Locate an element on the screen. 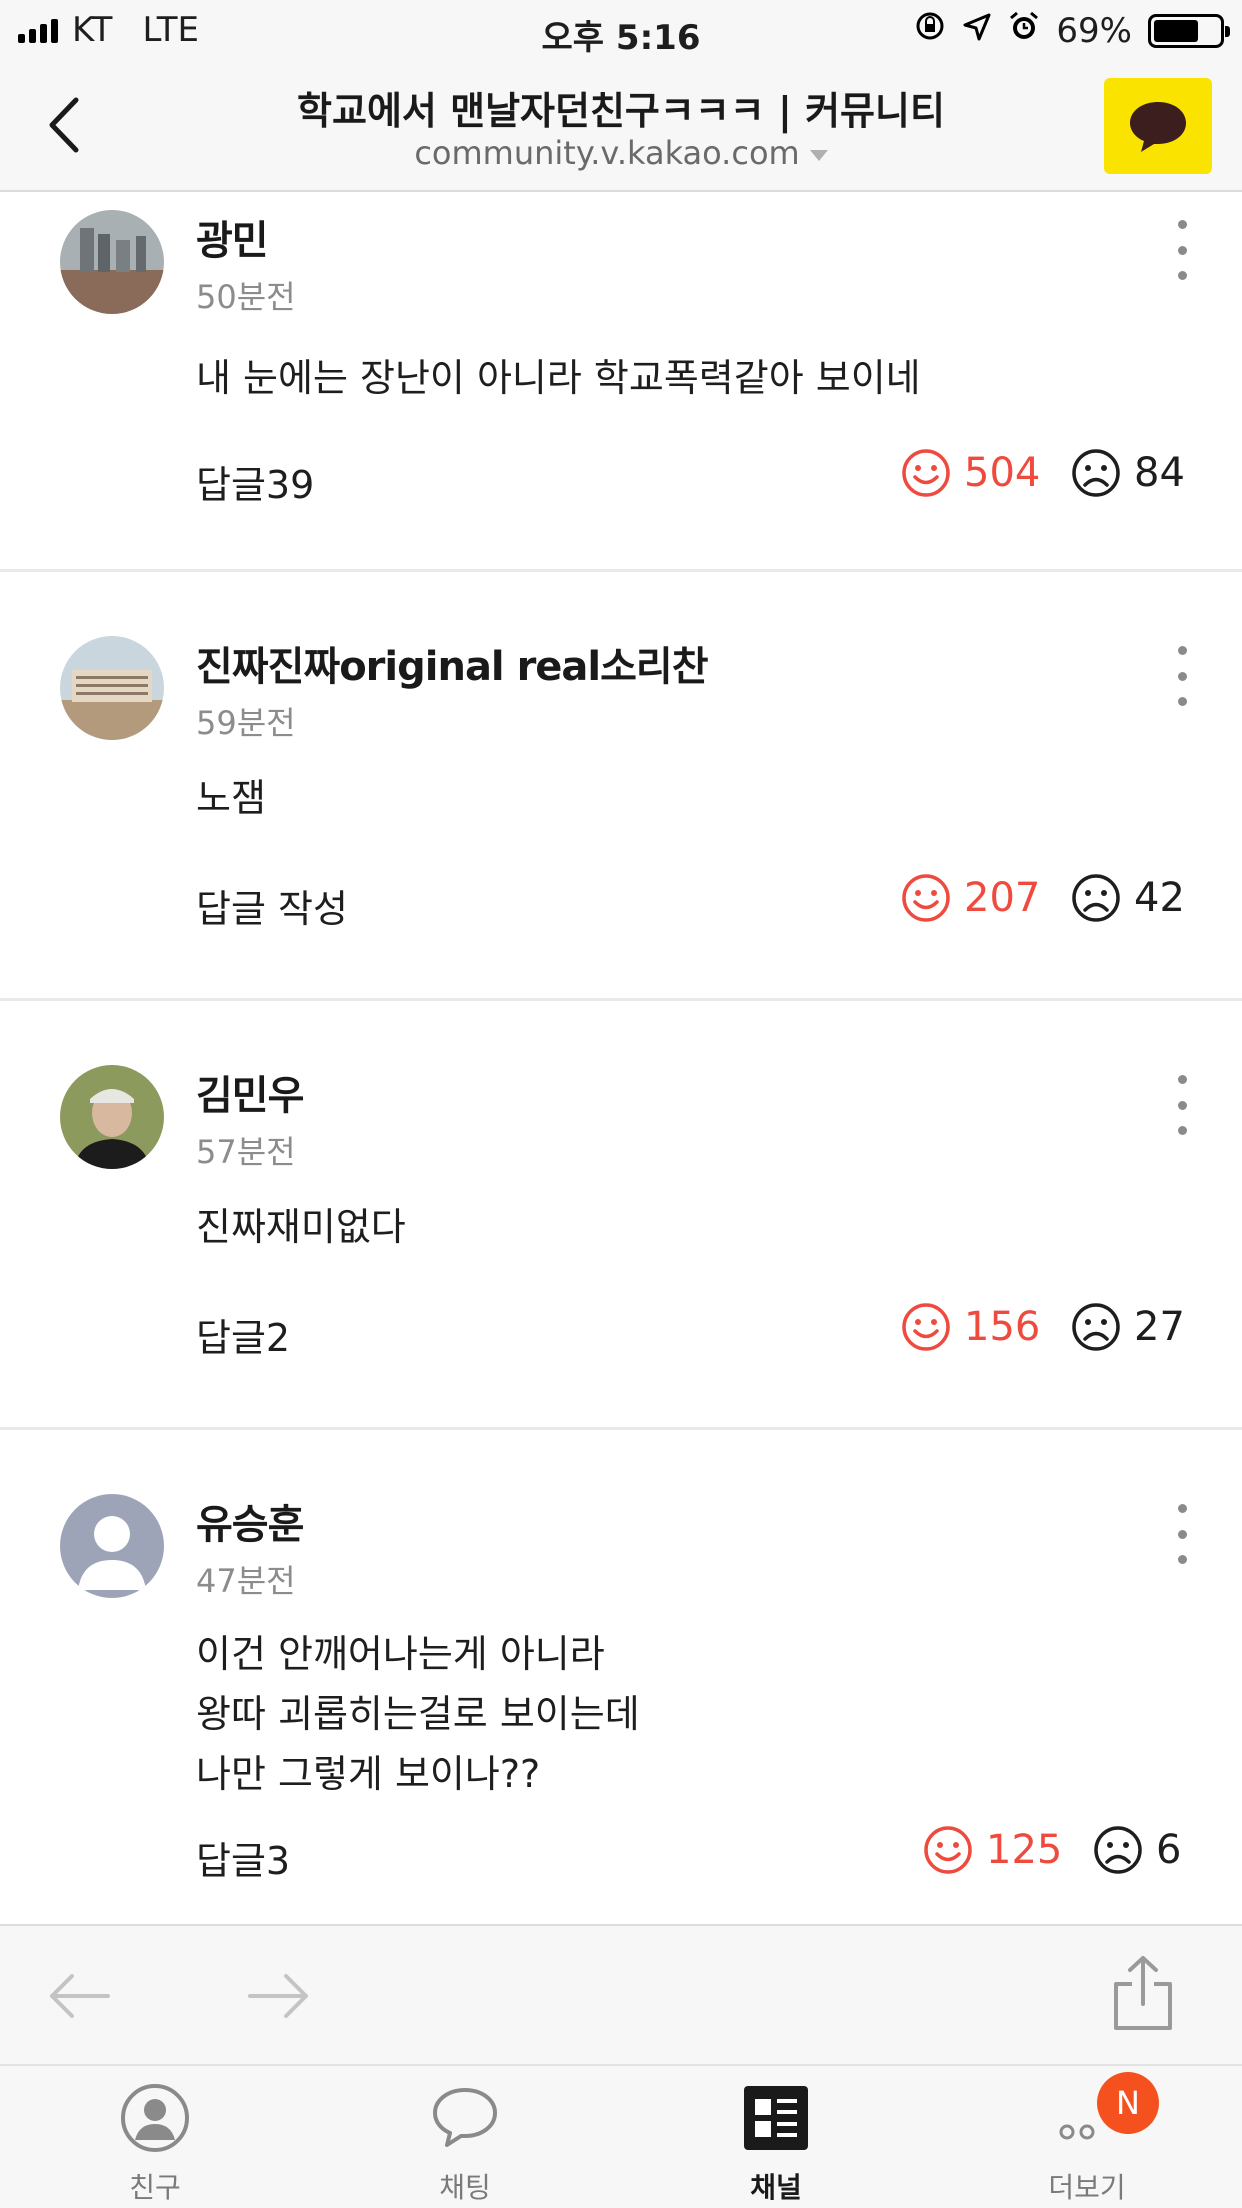 The height and width of the screenshot is (2208, 1242). chat-bubble-icon is located at coordinates (465, 2117).